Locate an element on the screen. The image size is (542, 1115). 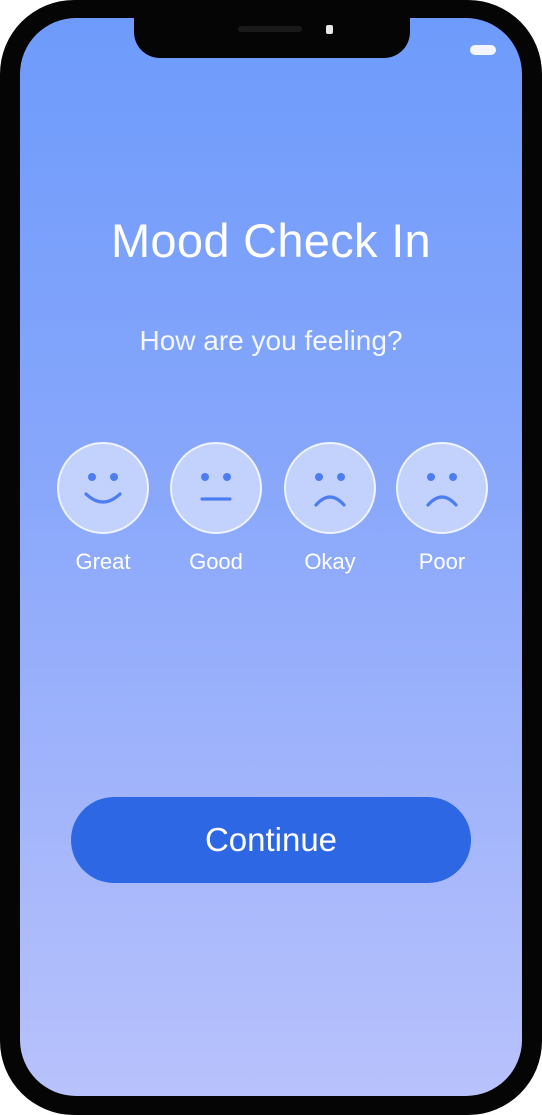
speaker-grille is located at coordinates (270, 29).